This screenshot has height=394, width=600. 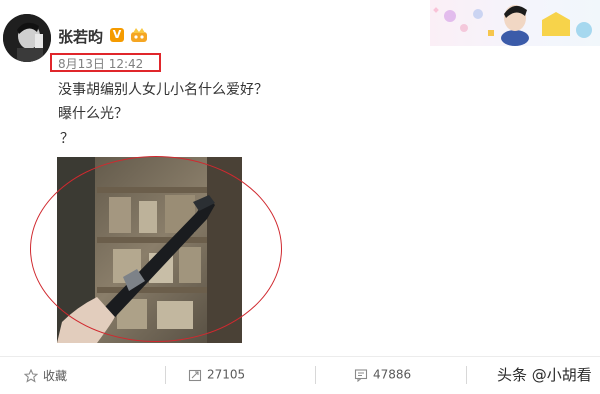 I want to click on action-bar-divider, so click(x=300, y=356).